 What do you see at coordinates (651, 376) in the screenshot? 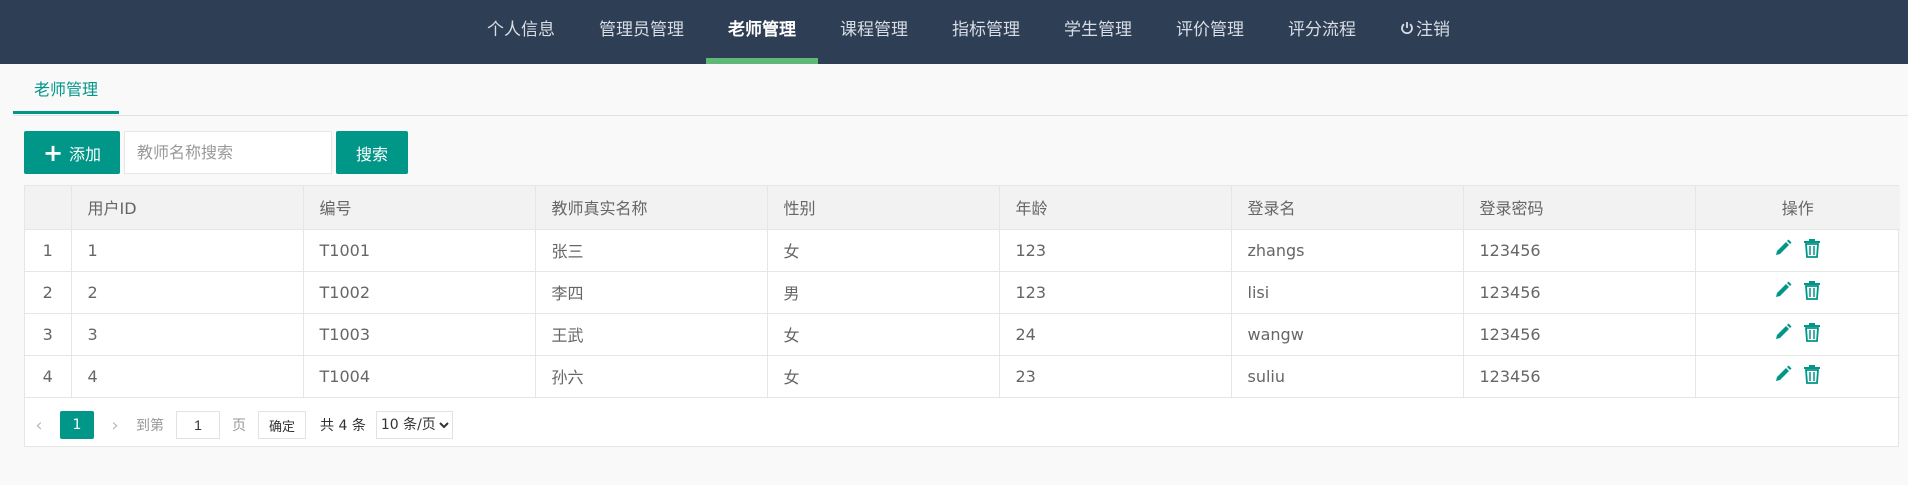
I see `real-name-cell: 孙六` at bounding box center [651, 376].